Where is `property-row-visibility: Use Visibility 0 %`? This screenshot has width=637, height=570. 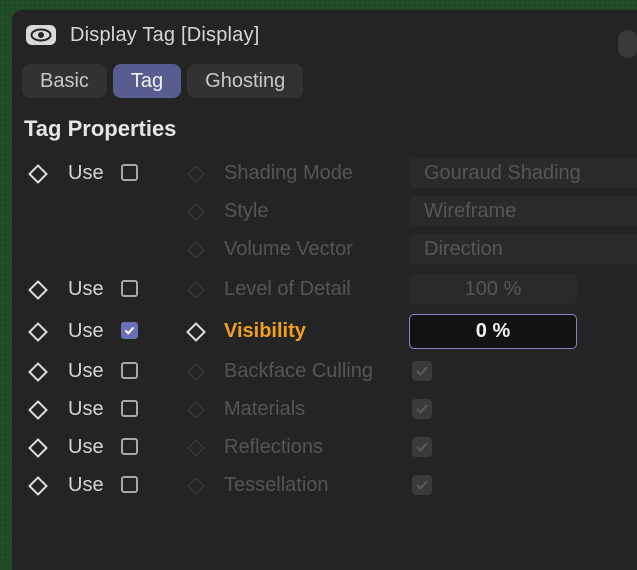
property-row-visibility: Use Visibility 0 % is located at coordinates (324, 331).